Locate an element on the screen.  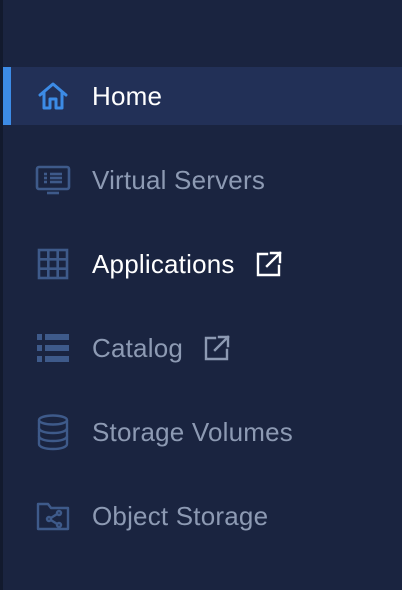
sidebar-item-catalog: Catalog is located at coordinates (202, 348).